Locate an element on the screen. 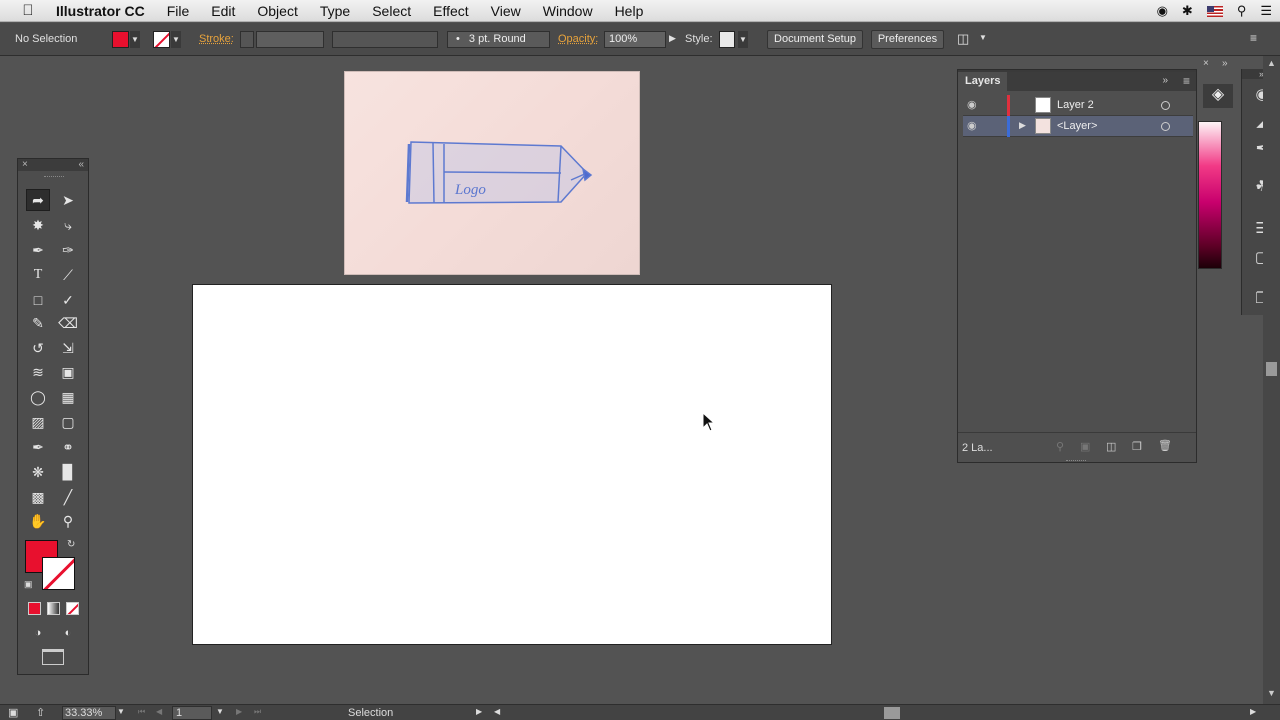  stroke-swatch is located at coordinates (161, 39).